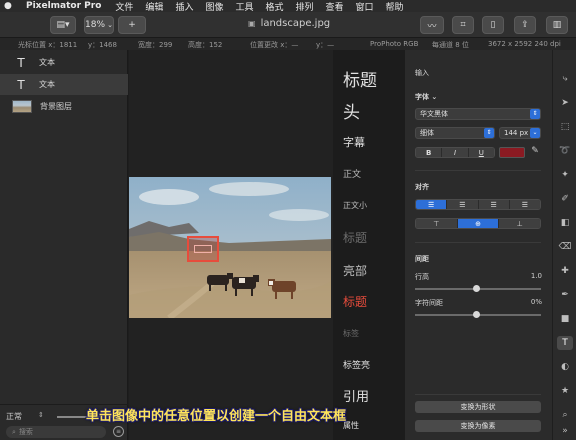 Image resolution: width=576 pixels, height=440 pixels. Describe the element at coordinates (565, 391) in the screenshot. I see `effects-icon: ★` at that location.